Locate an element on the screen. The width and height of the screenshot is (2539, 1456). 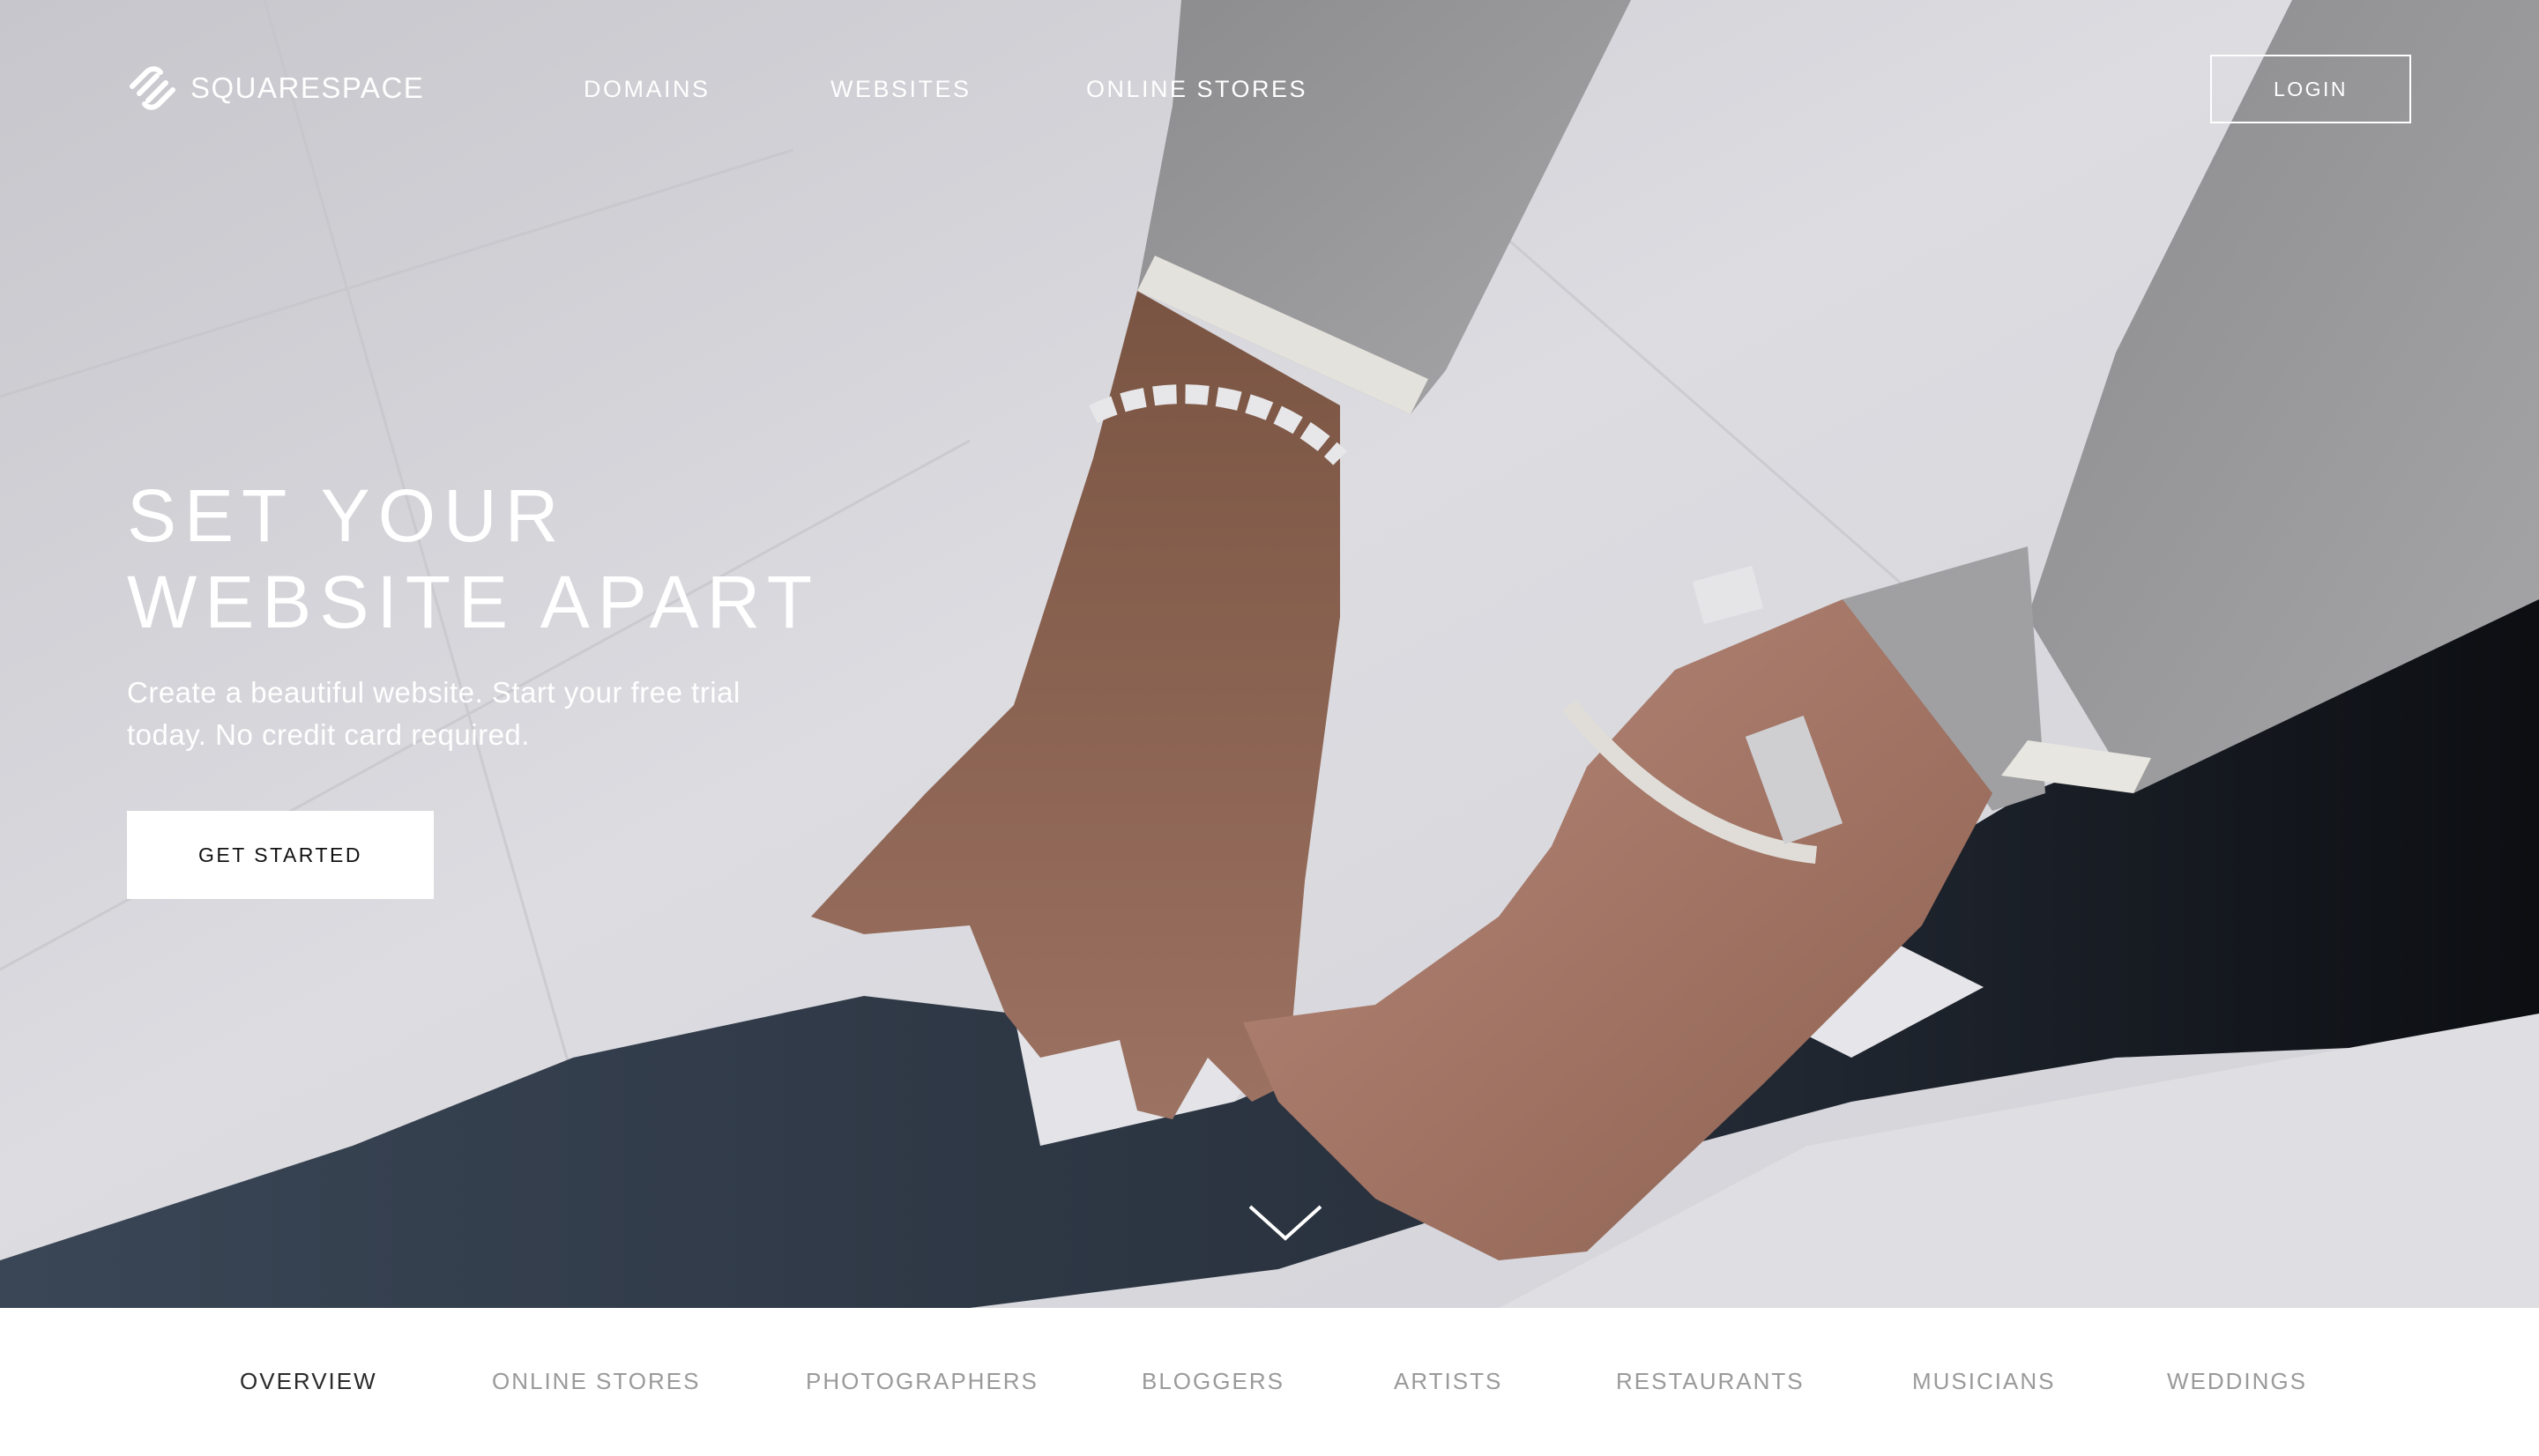
squarespace-logo: SQUARESPACE is located at coordinates (275, 88).